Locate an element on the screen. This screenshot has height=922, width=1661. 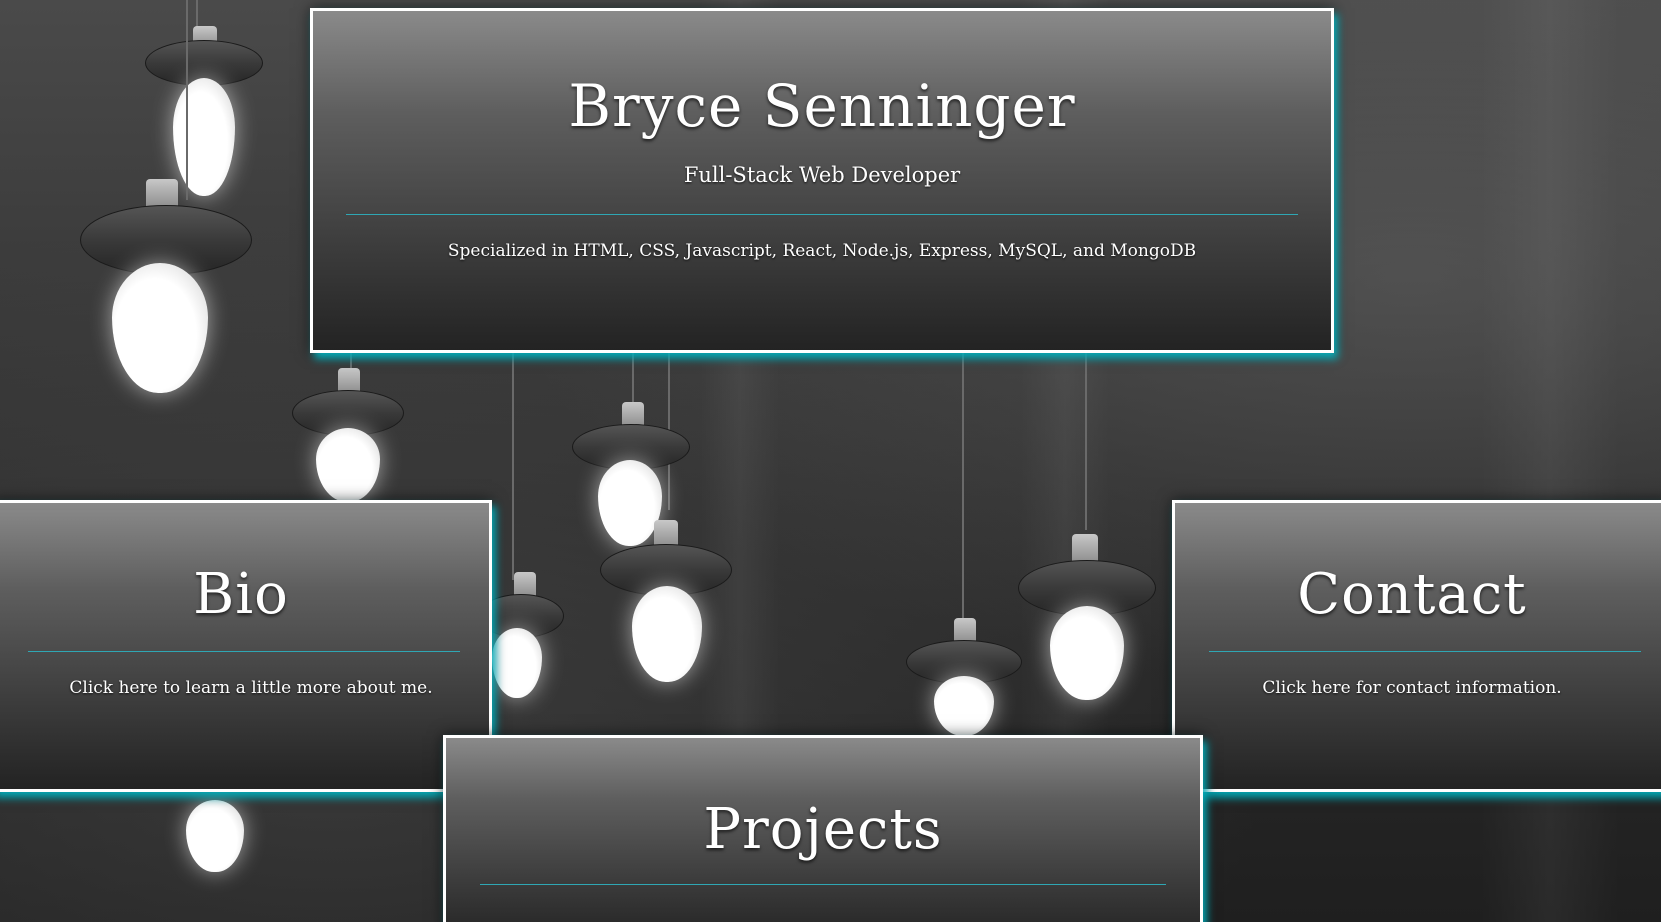
projects-card-button: Projects is located at coordinates (823, 828).